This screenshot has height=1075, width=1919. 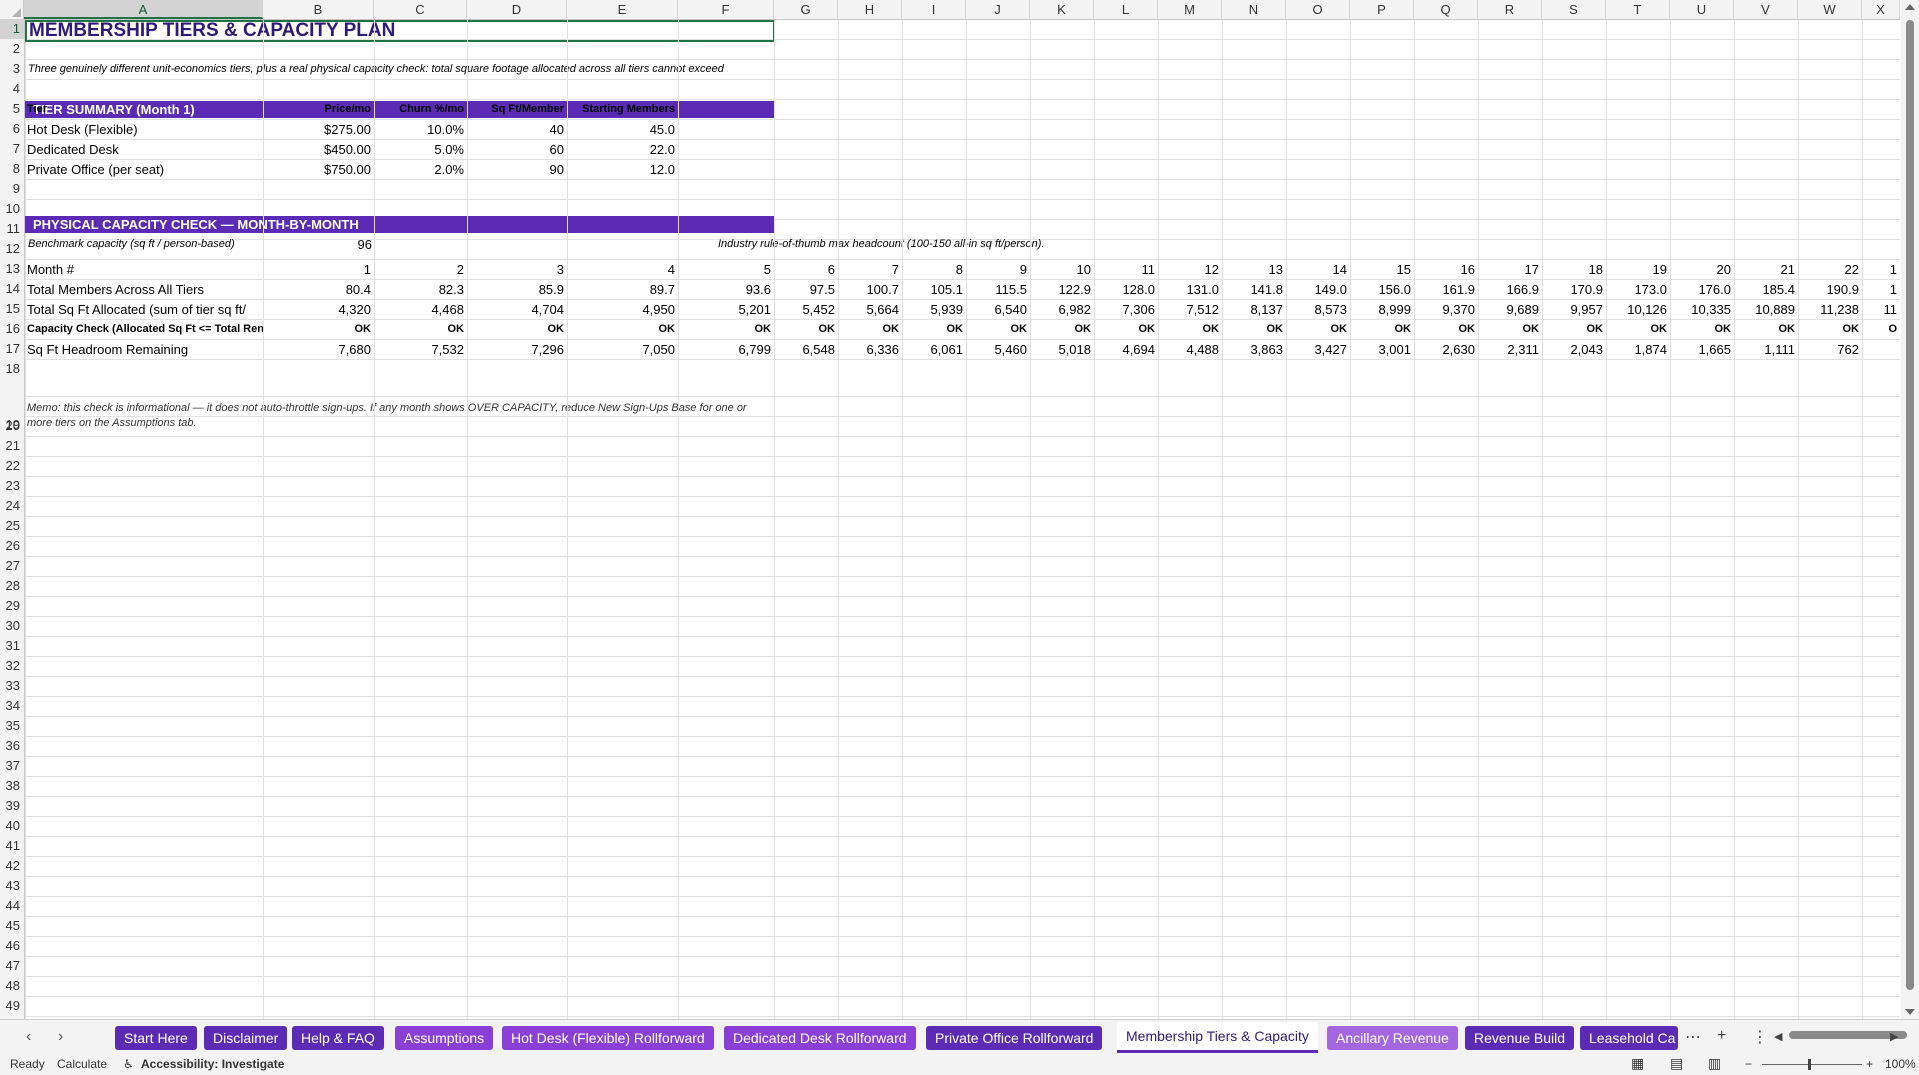 What do you see at coordinates (806, 289) in the screenshot?
I see `capacity-cell-members: 97.5` at bounding box center [806, 289].